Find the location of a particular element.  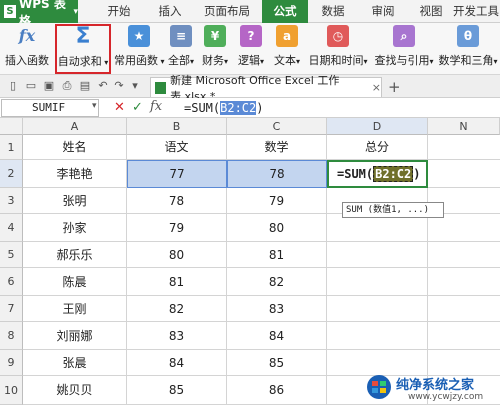

header-chinese: 语文 is located at coordinates (177, 147).